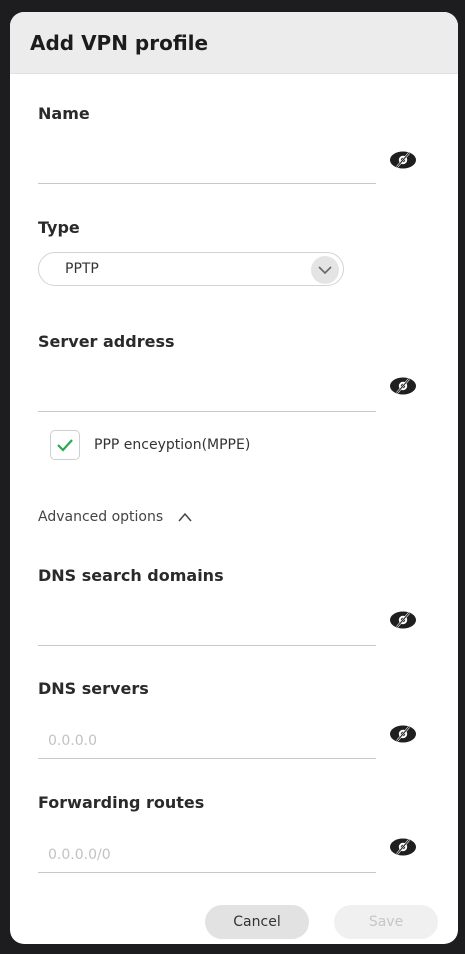 The height and width of the screenshot is (954, 465). Describe the element at coordinates (119, 42) in the screenshot. I see `dialog-title: Add VPN profile` at that location.